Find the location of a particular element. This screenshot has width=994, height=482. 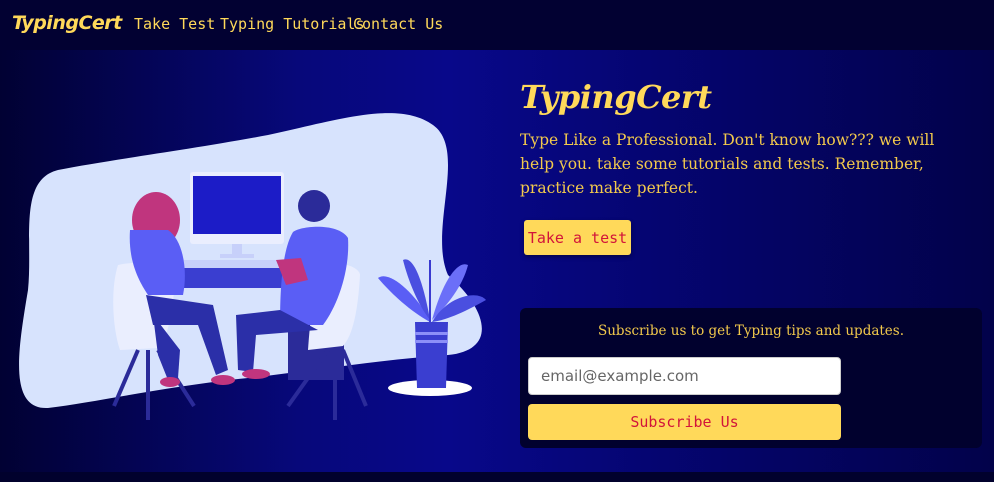

hero-title: TypingCert is located at coordinates (616, 97).